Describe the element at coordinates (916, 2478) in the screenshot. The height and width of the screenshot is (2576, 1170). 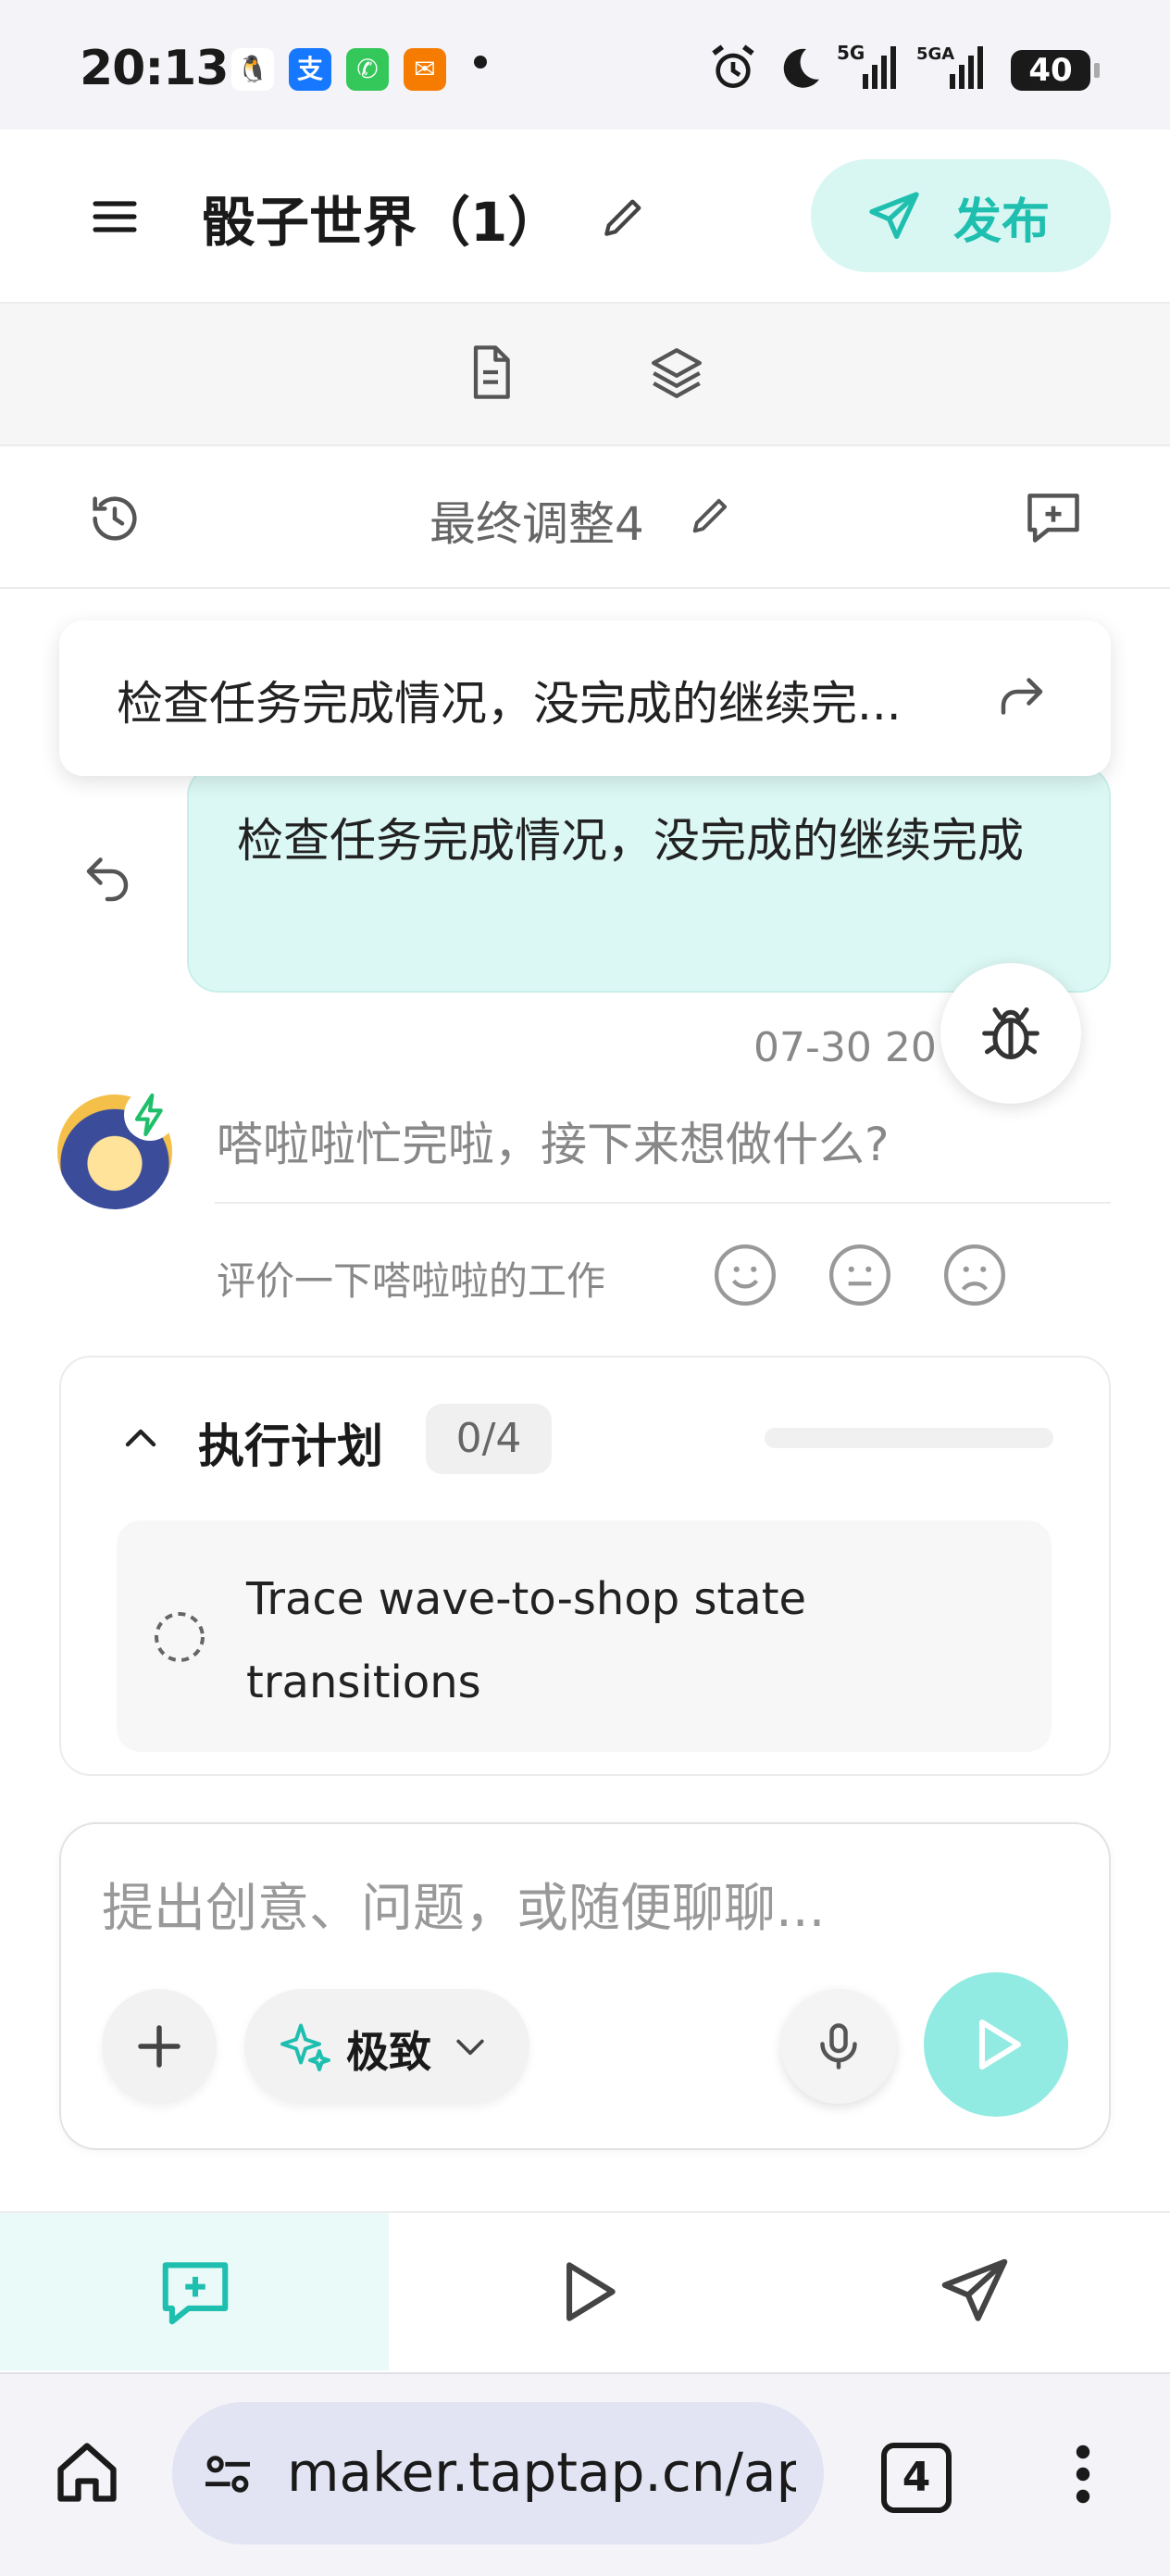
I see `tab-switcher-button: 4` at that location.